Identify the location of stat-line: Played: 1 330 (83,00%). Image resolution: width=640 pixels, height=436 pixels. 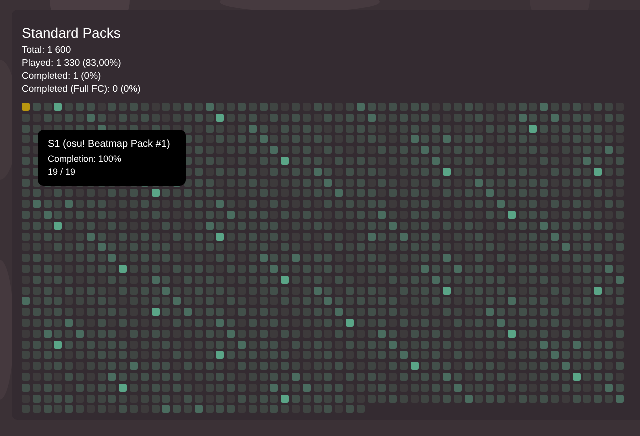
(72, 63).